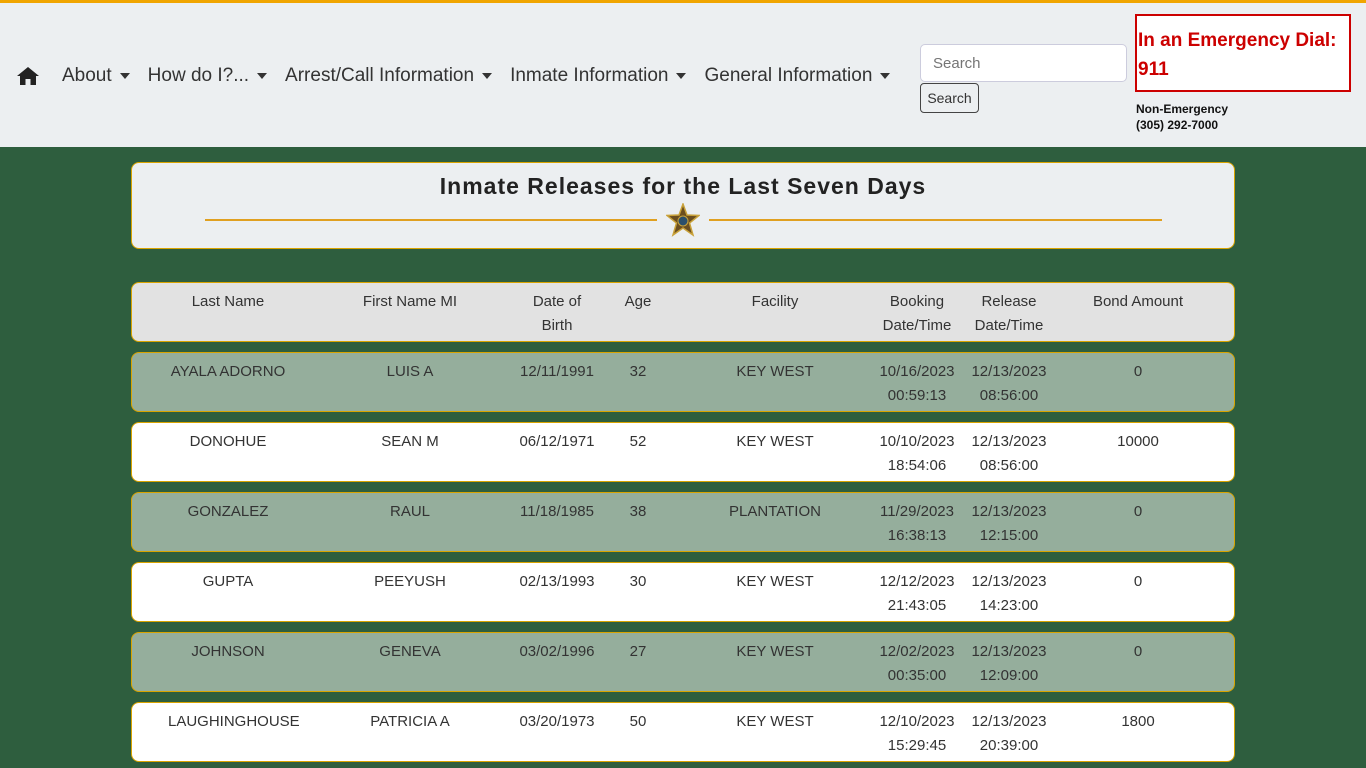 This screenshot has width=1366, height=768. I want to click on header-dob: Date of Birth, so click(557, 314).